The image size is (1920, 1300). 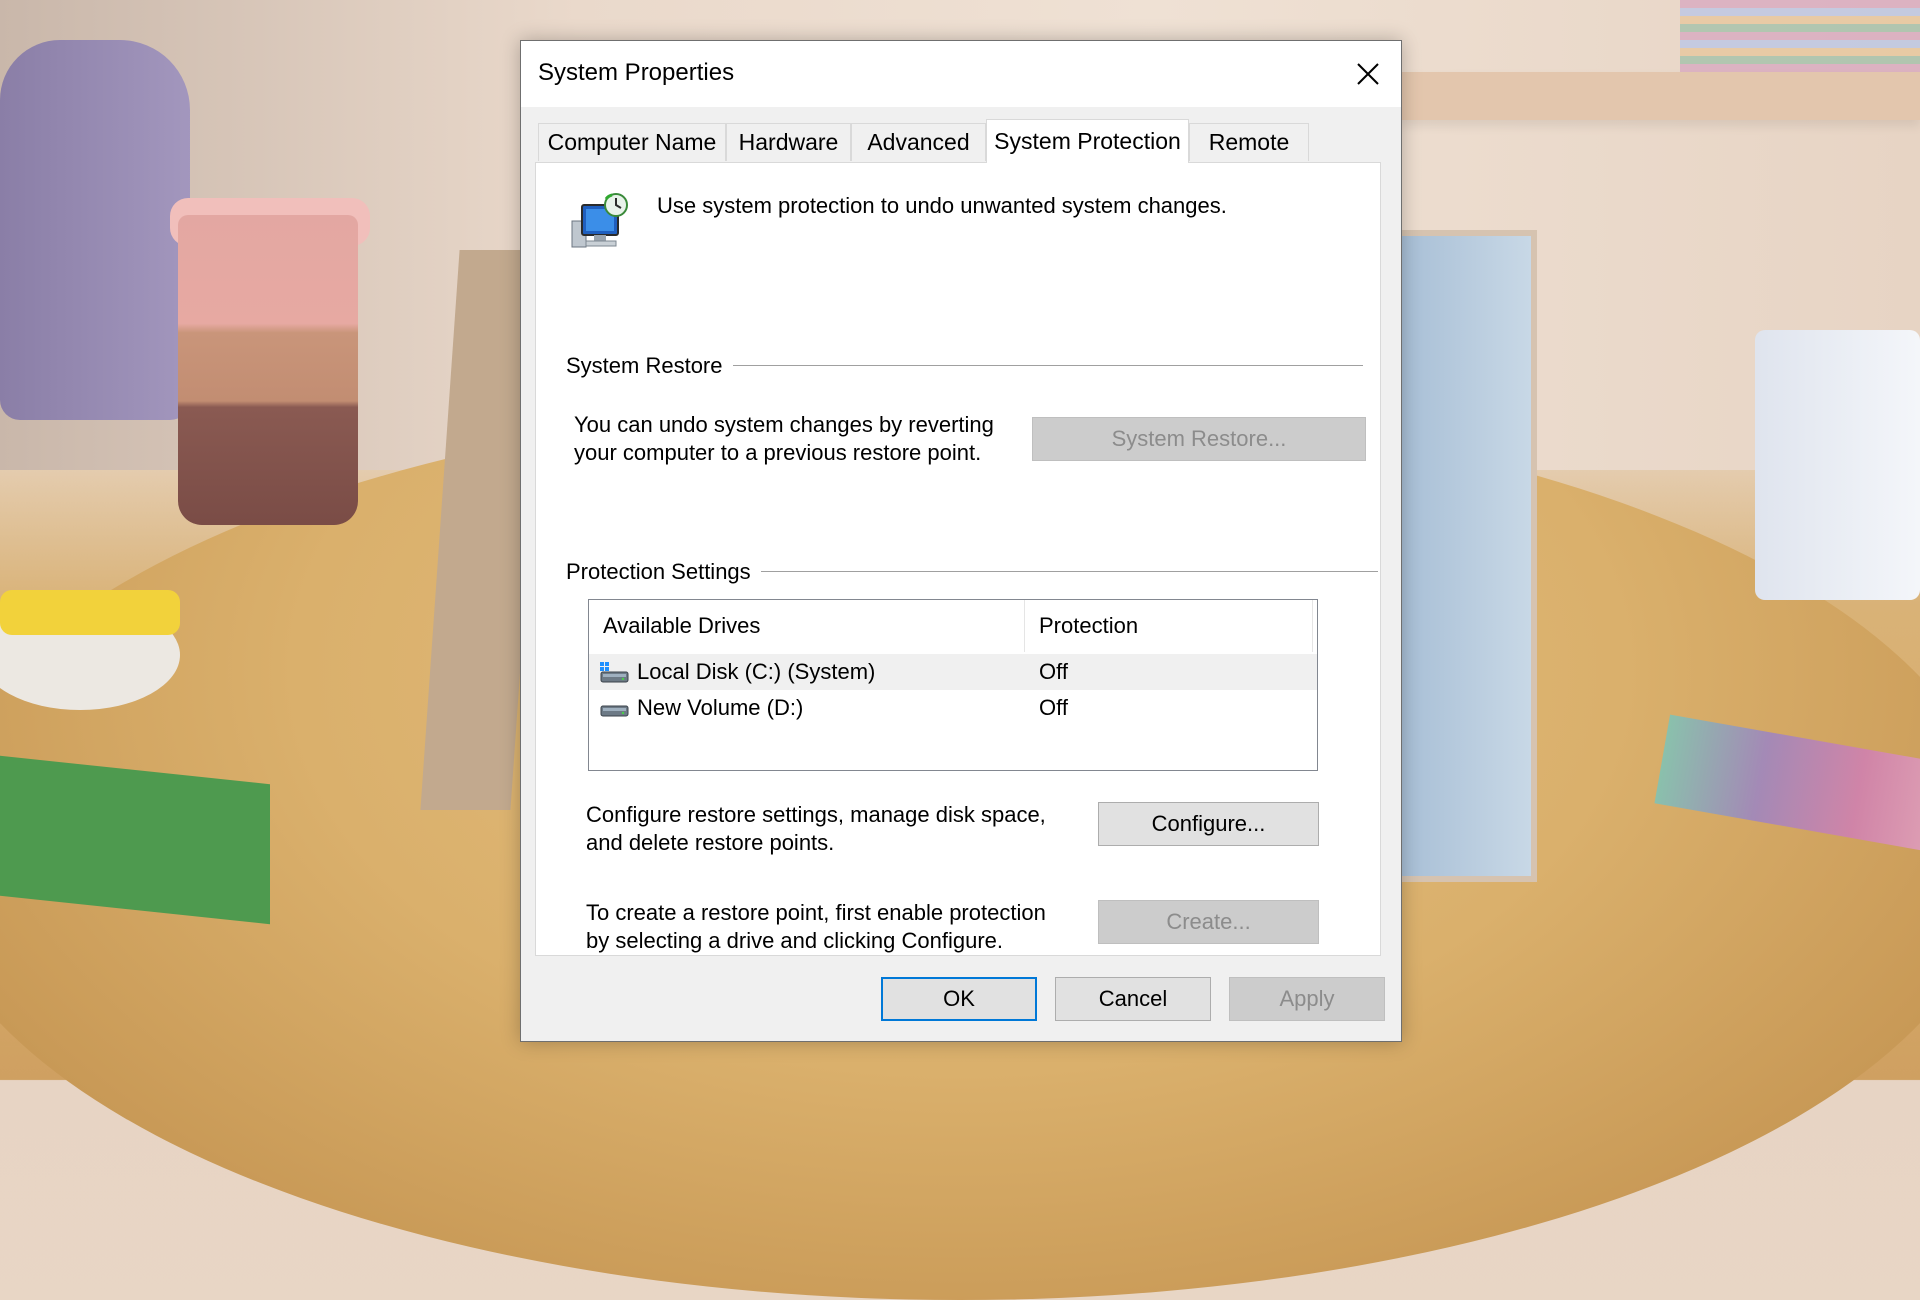 I want to click on close-button, so click(x=1368, y=74).